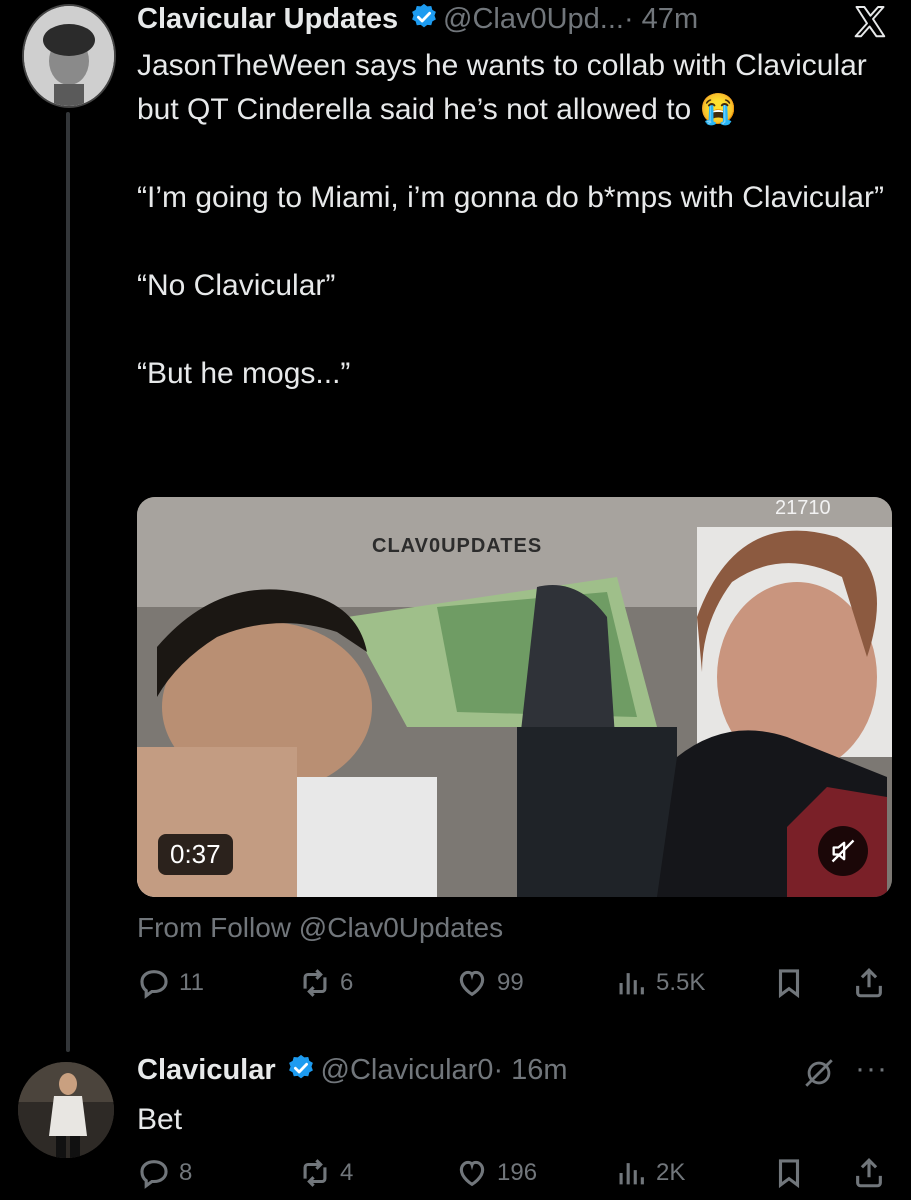  I want to click on author-name: Clavicular Updates, so click(267, 19).